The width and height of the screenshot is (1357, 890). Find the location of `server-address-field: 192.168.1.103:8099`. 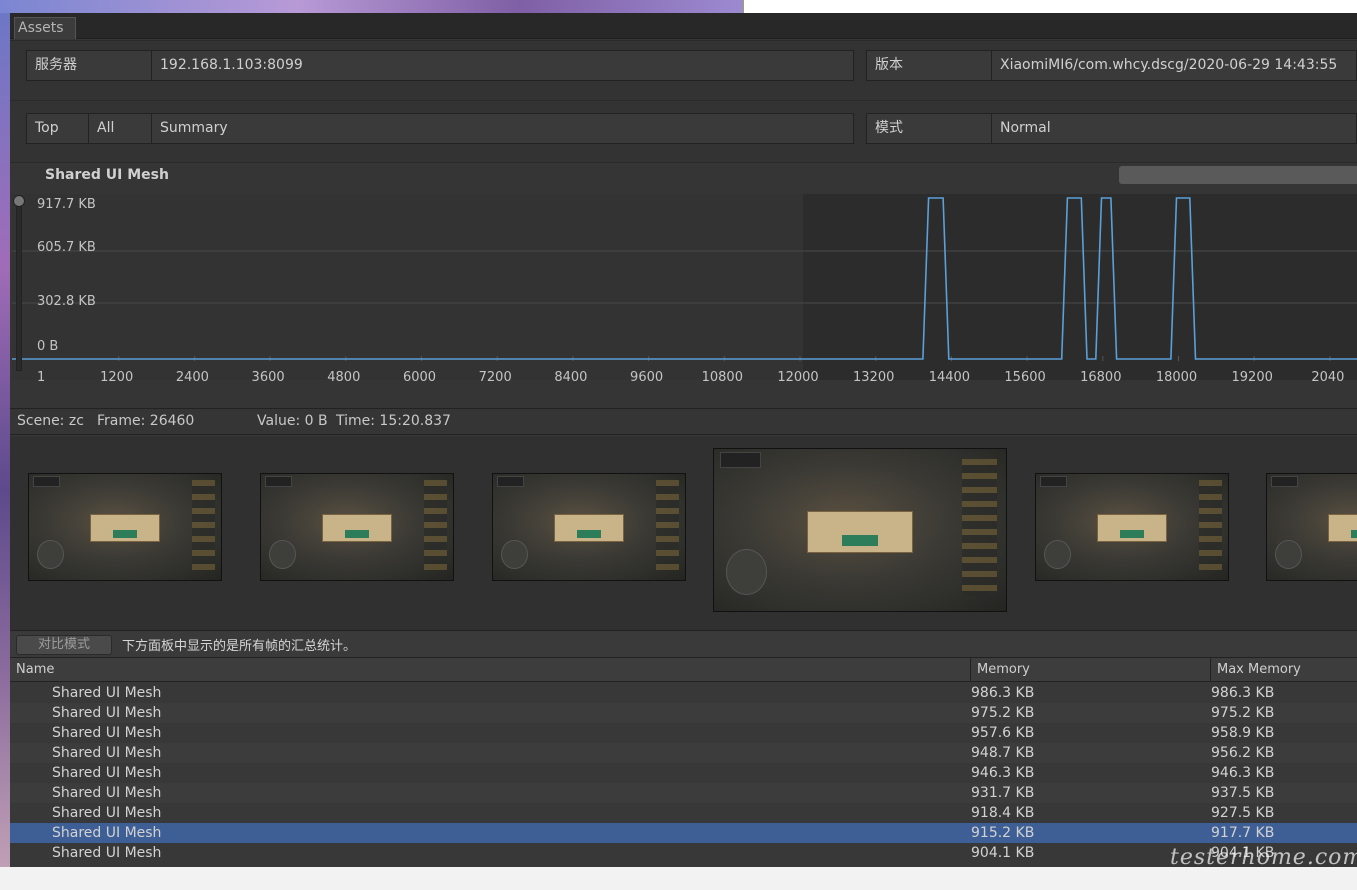

server-address-field: 192.168.1.103:8099 is located at coordinates (502, 65).